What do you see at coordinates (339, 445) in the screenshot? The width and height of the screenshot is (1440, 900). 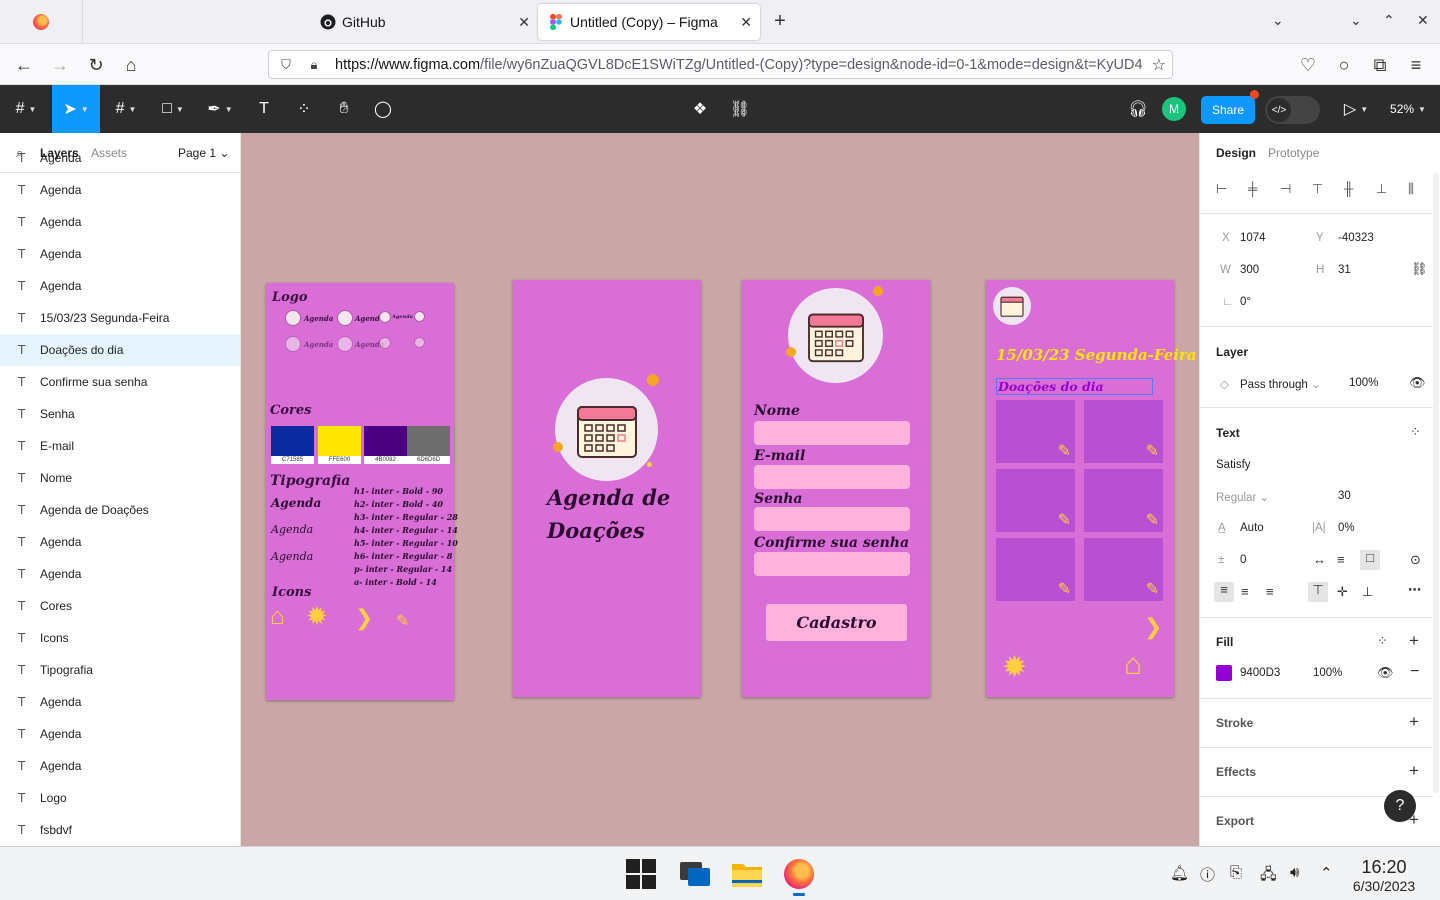 I see `color-swatch: FFE600` at bounding box center [339, 445].